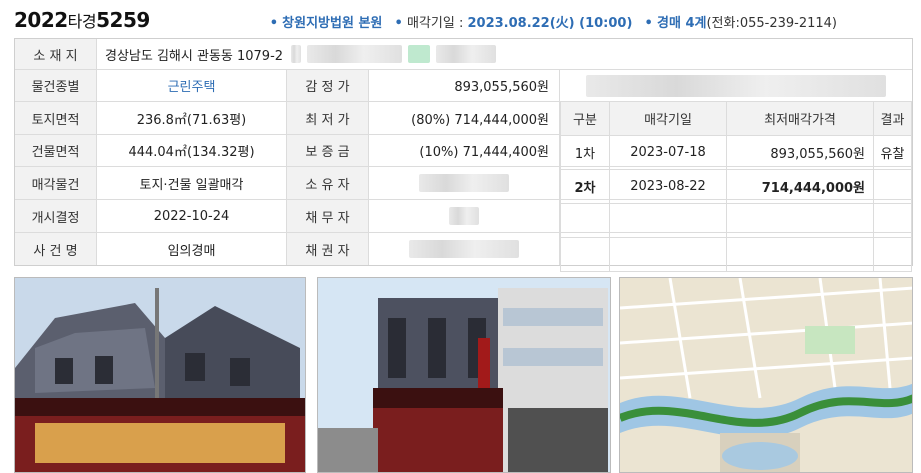  What do you see at coordinates (504, 54) in the screenshot?
I see `address-value: 경상남도 김해시 관동동 1079-2` at bounding box center [504, 54].